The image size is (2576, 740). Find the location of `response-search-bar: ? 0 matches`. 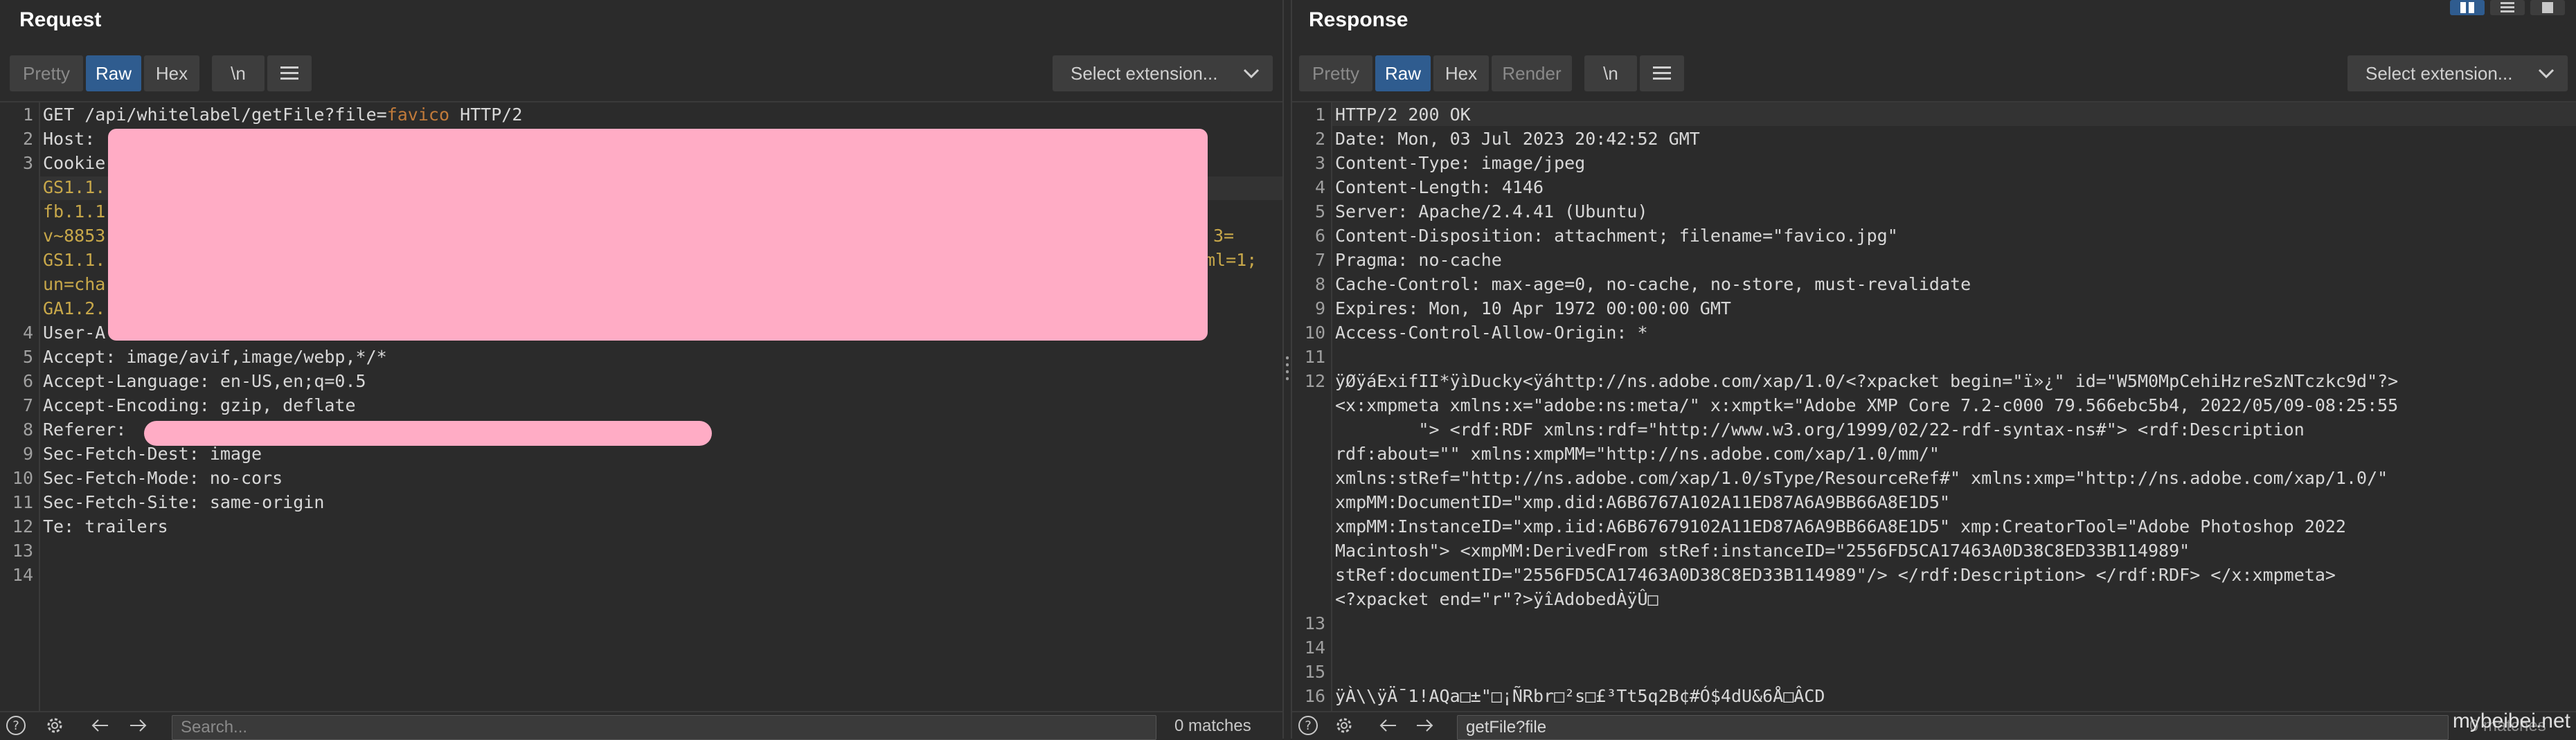

response-search-bar: ? 0 matches is located at coordinates (1934, 725).